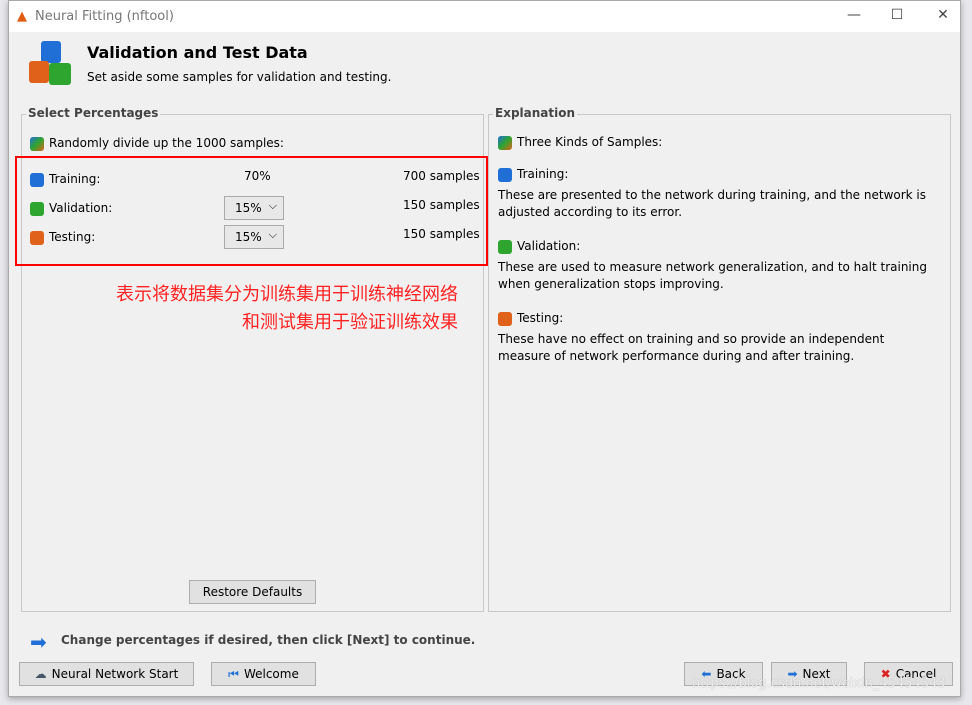  I want to click on neural-network-start-button: ☁ Neural Network Start, so click(106, 674).